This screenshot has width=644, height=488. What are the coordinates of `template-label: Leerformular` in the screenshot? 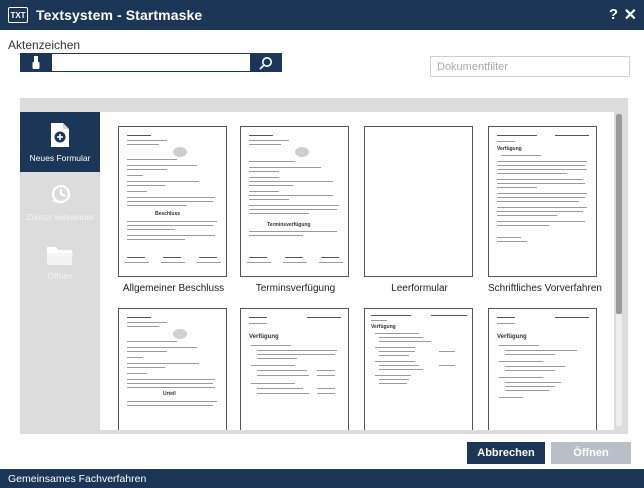 It's located at (419, 288).